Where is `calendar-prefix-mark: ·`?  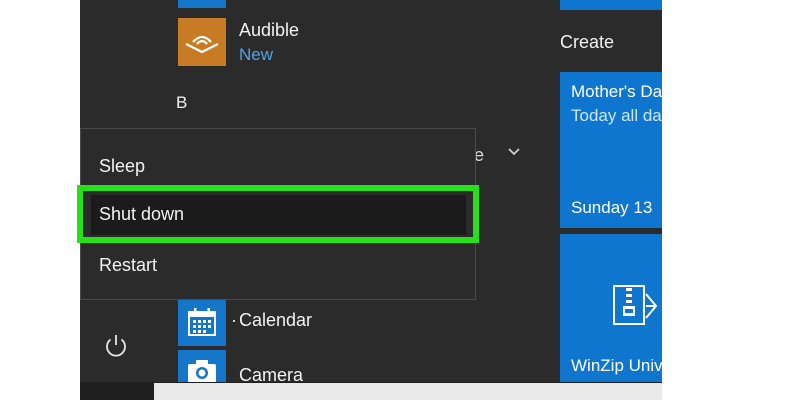 calendar-prefix-mark: · is located at coordinates (234, 320).